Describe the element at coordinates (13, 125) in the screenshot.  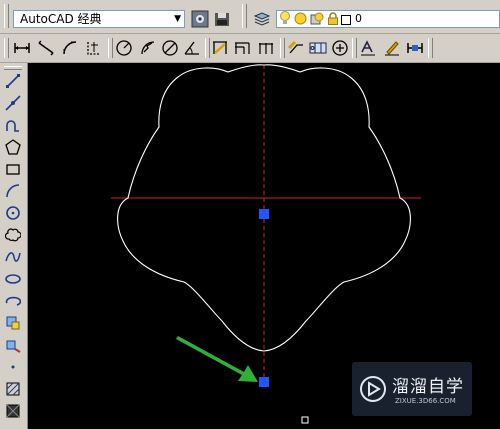
I see `polyline-icon` at that location.